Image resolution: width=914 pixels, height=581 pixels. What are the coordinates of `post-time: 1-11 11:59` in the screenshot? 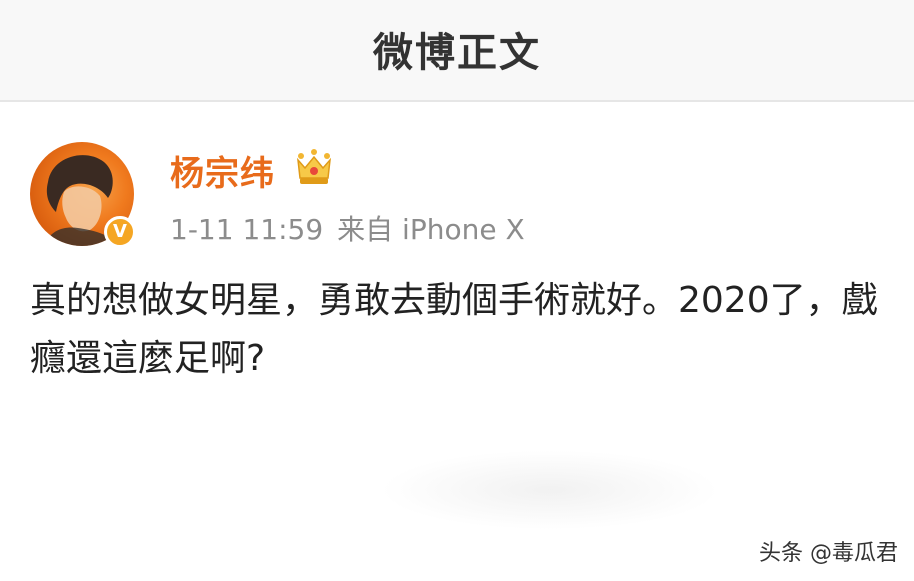 It's located at (247, 229).